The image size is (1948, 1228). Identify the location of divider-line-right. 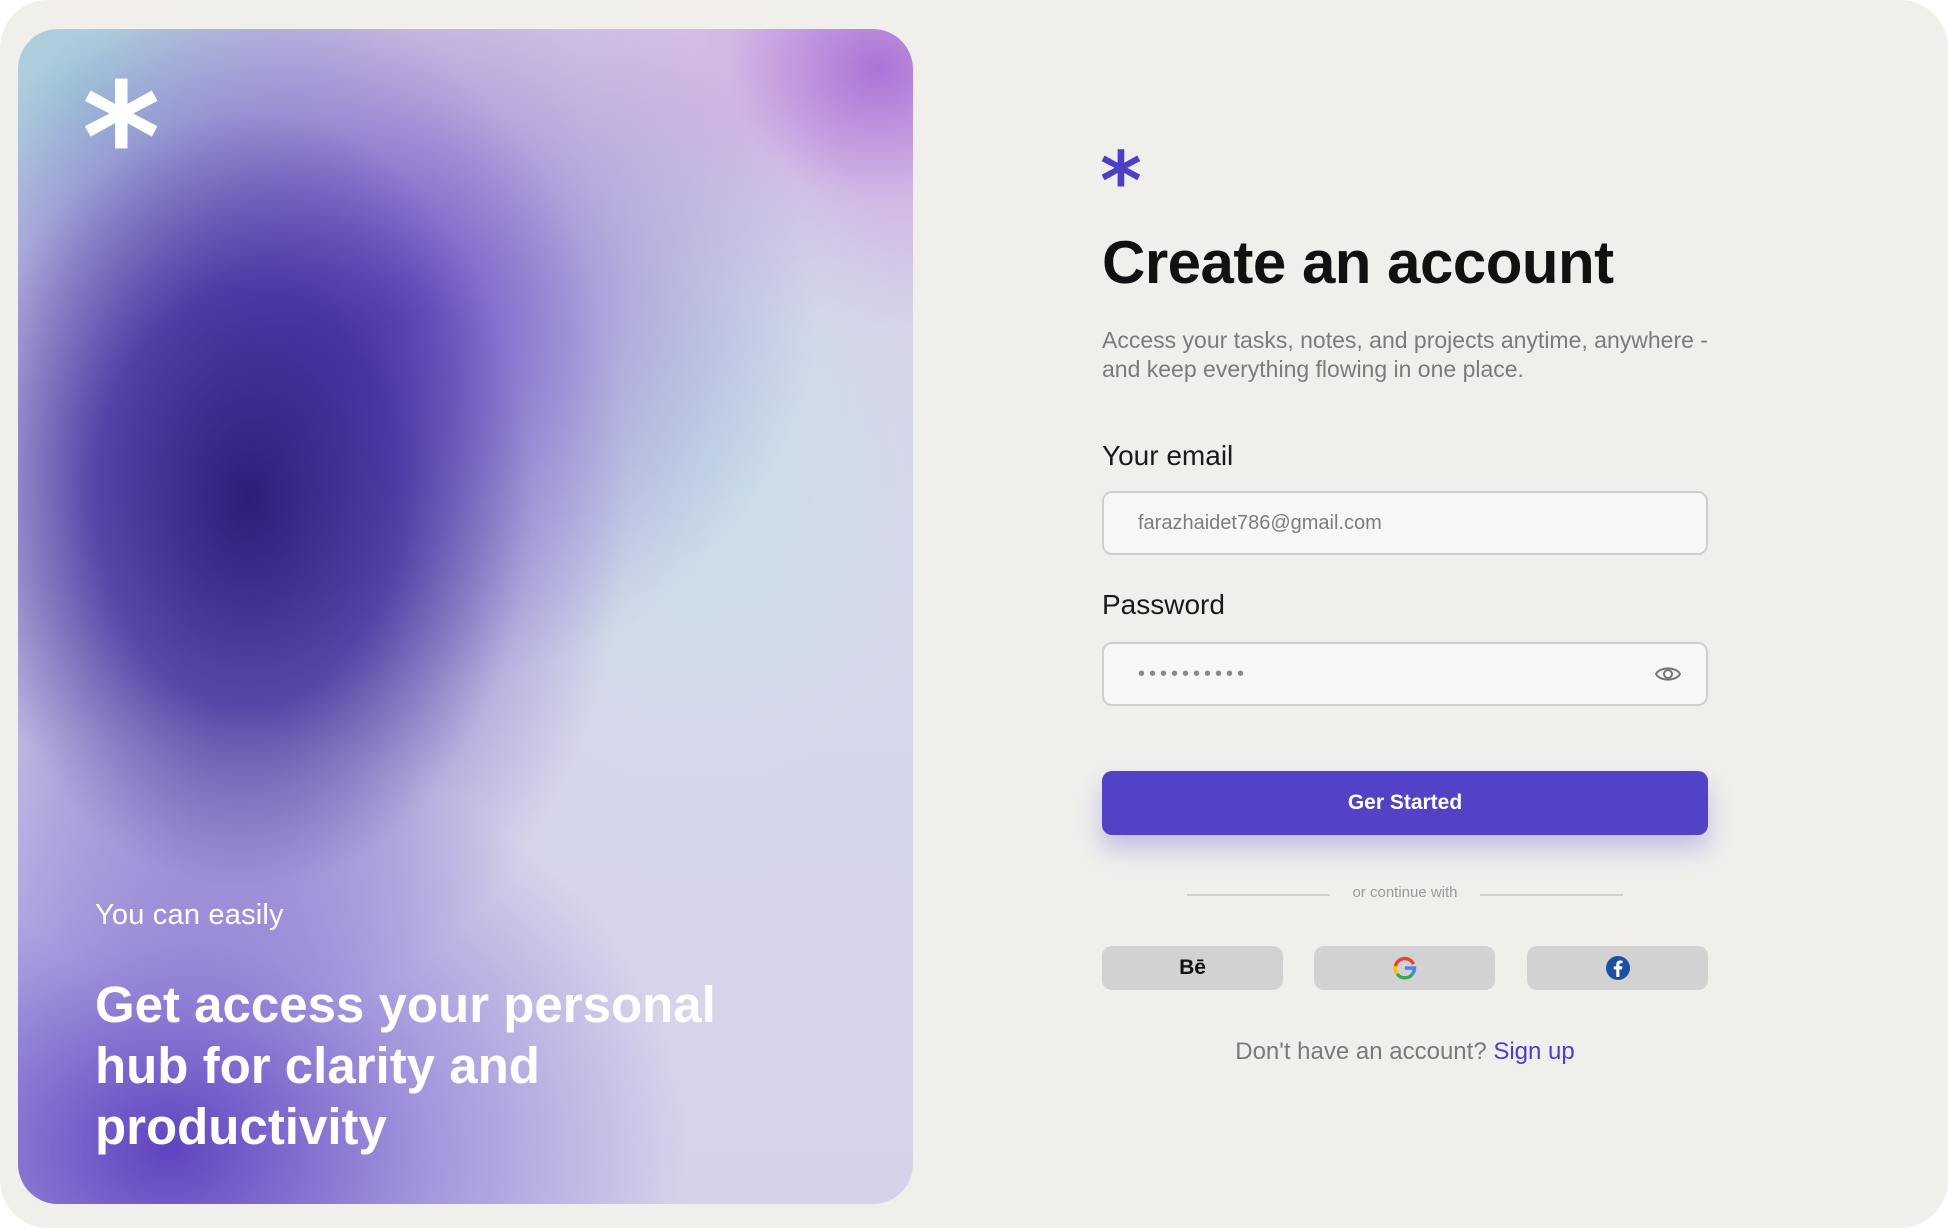
(1551, 895).